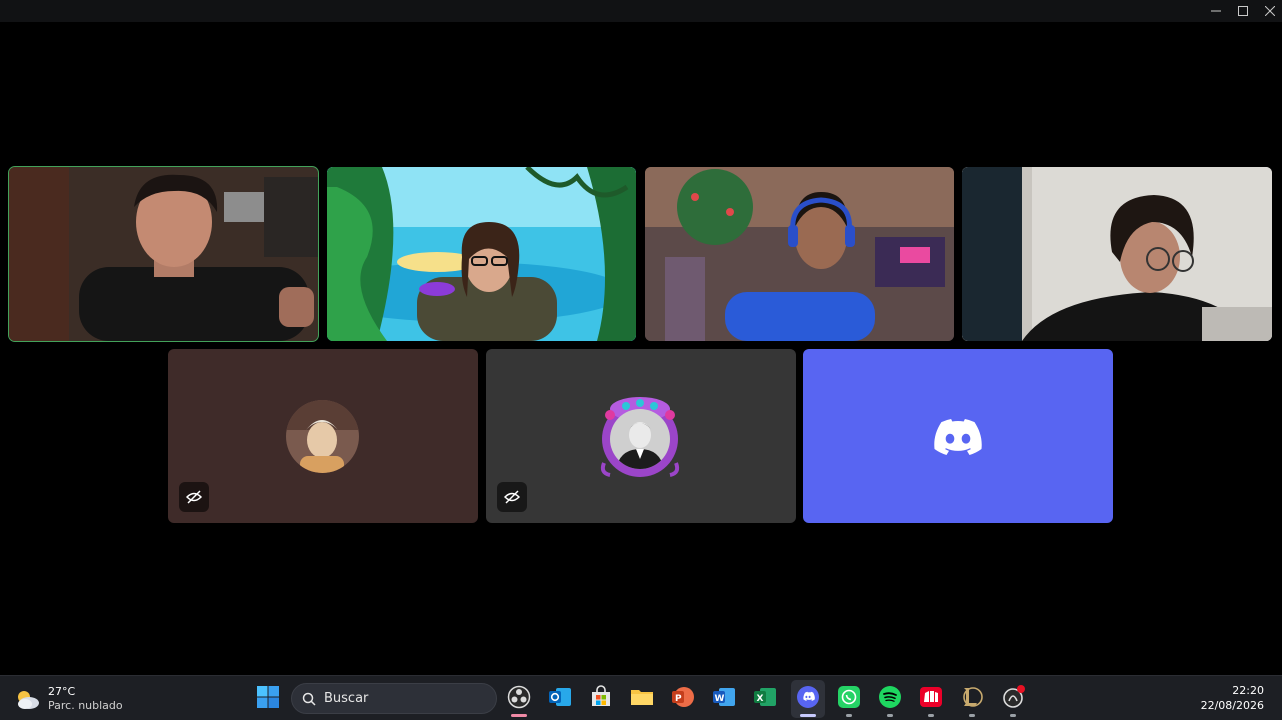  I want to click on powerpoint-icon: P, so click(683, 697).